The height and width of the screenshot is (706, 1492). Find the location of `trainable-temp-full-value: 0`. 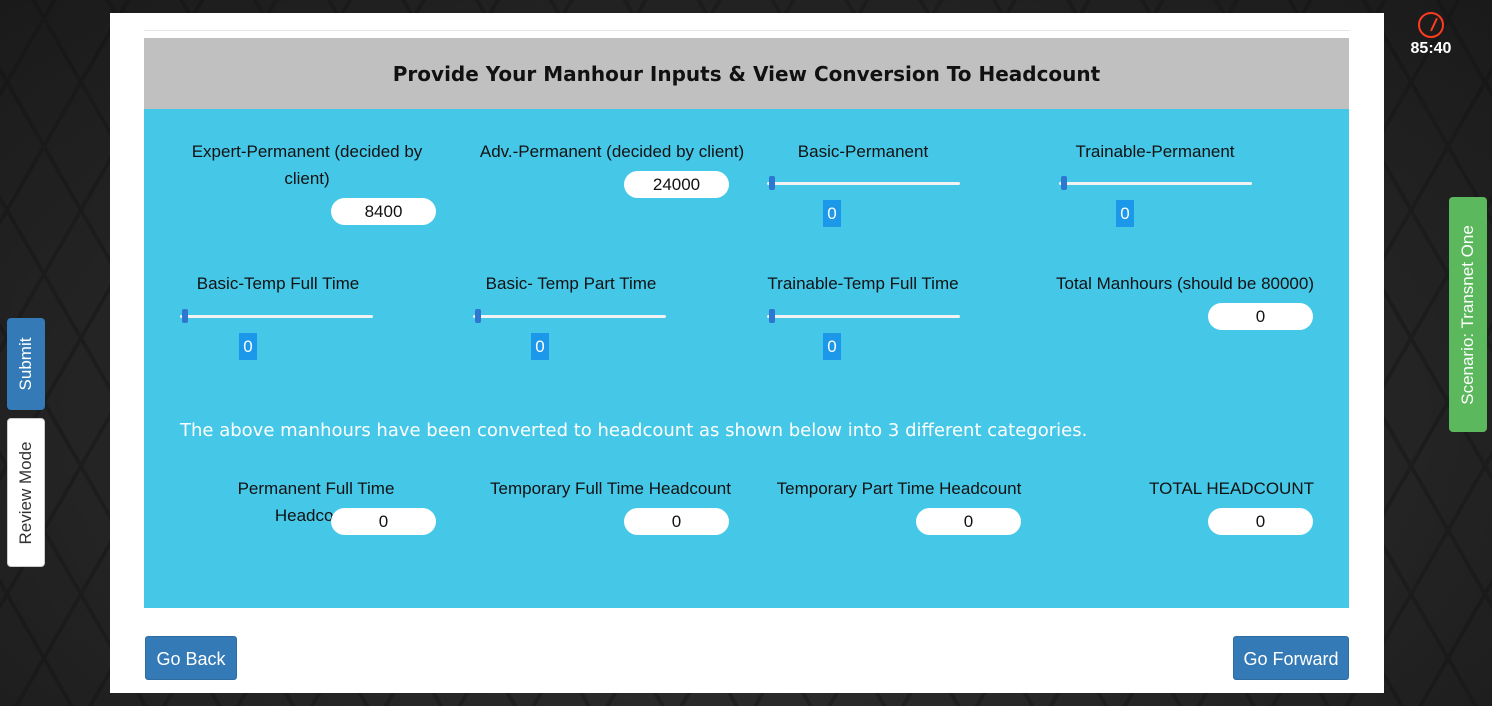

trainable-temp-full-value: 0 is located at coordinates (832, 346).